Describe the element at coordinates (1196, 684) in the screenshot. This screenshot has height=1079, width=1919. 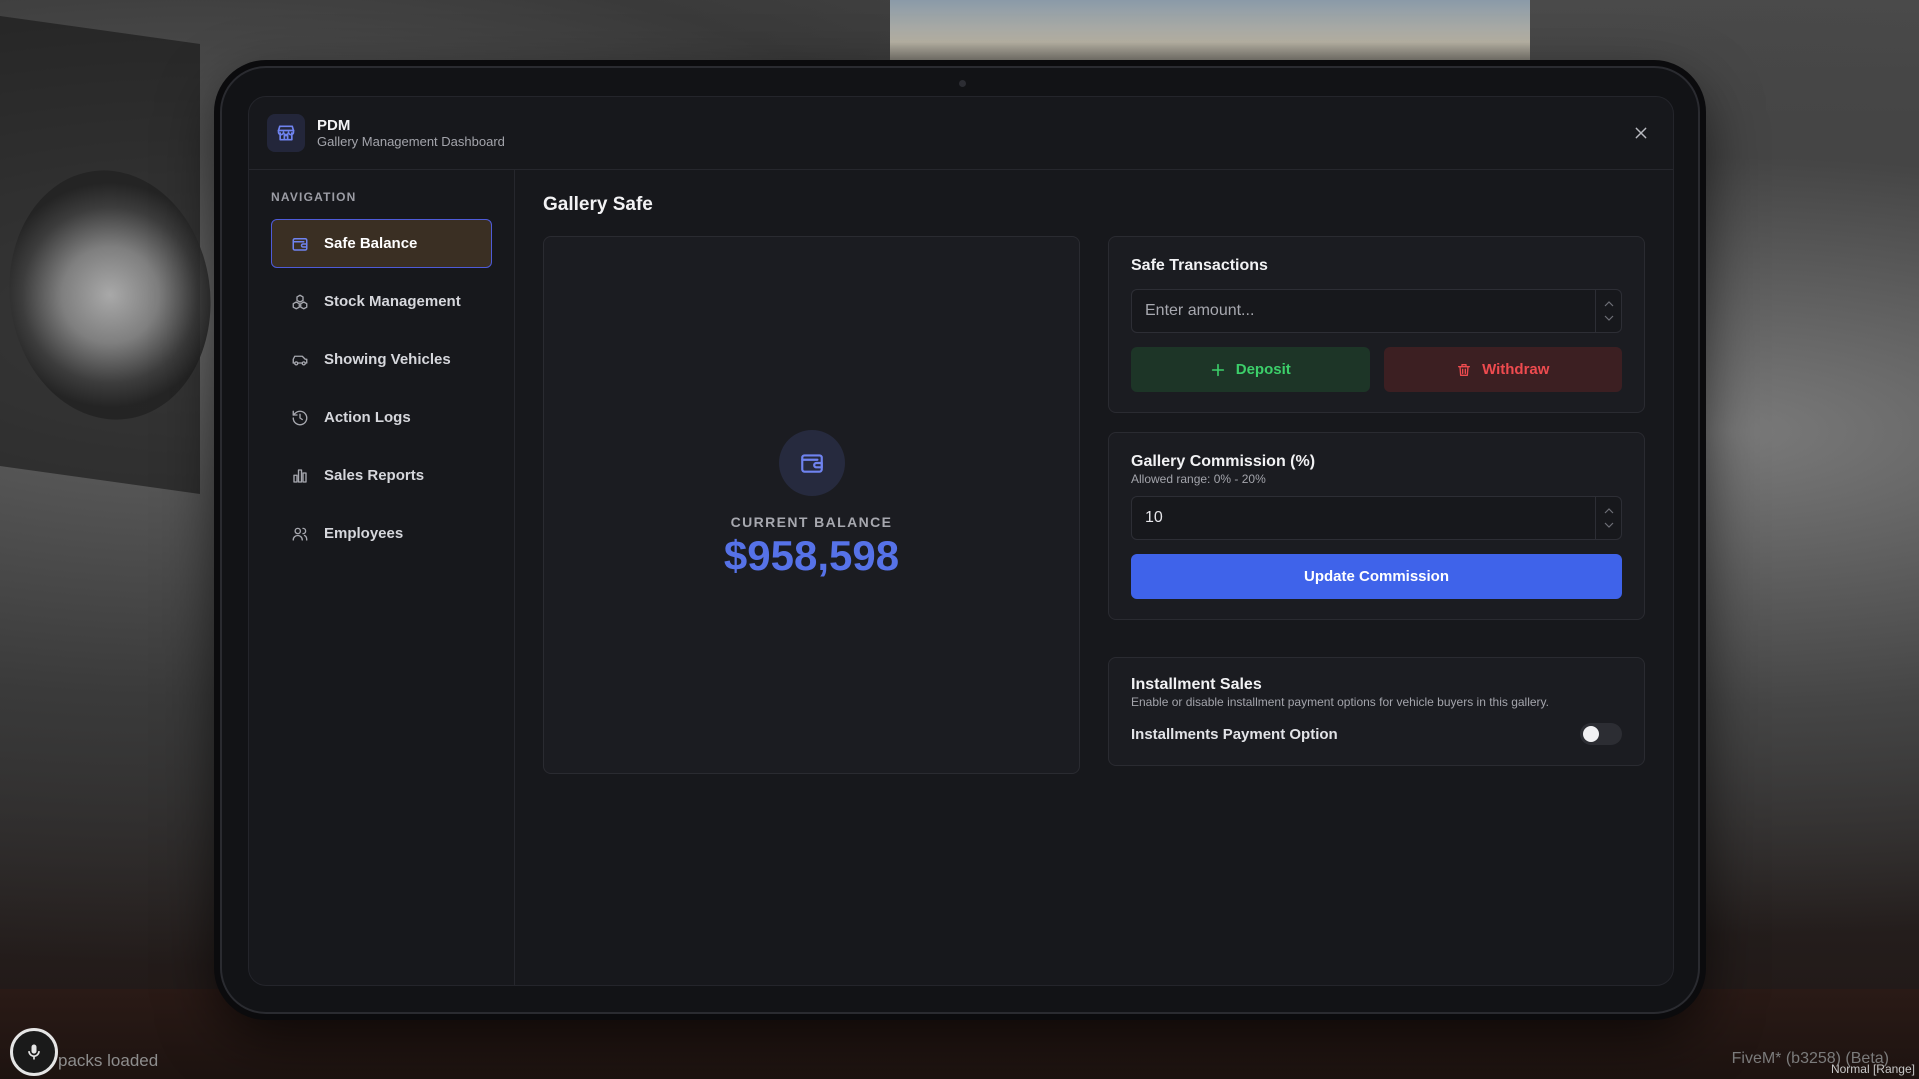
I see `card-title: Installment Sales` at that location.